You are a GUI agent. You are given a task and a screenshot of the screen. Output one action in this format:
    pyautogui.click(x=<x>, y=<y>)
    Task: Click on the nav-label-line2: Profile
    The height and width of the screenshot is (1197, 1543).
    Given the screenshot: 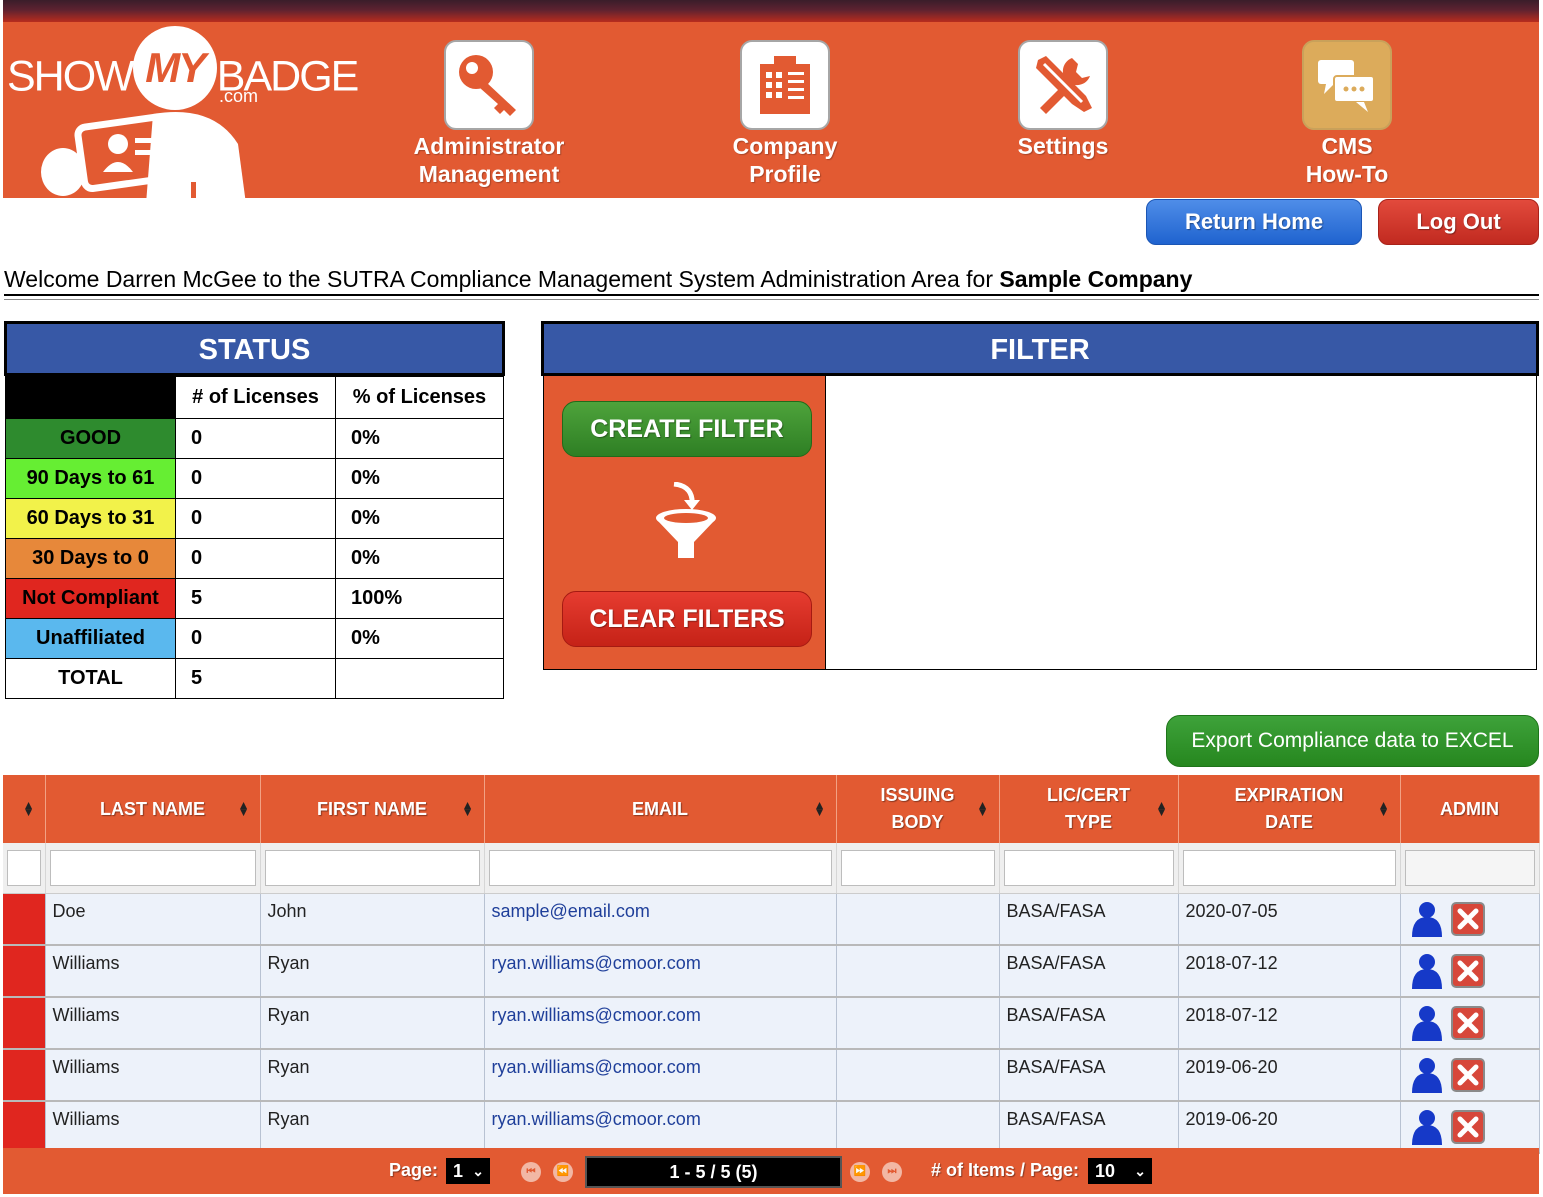 What is the action you would take?
    pyautogui.click(x=785, y=174)
    